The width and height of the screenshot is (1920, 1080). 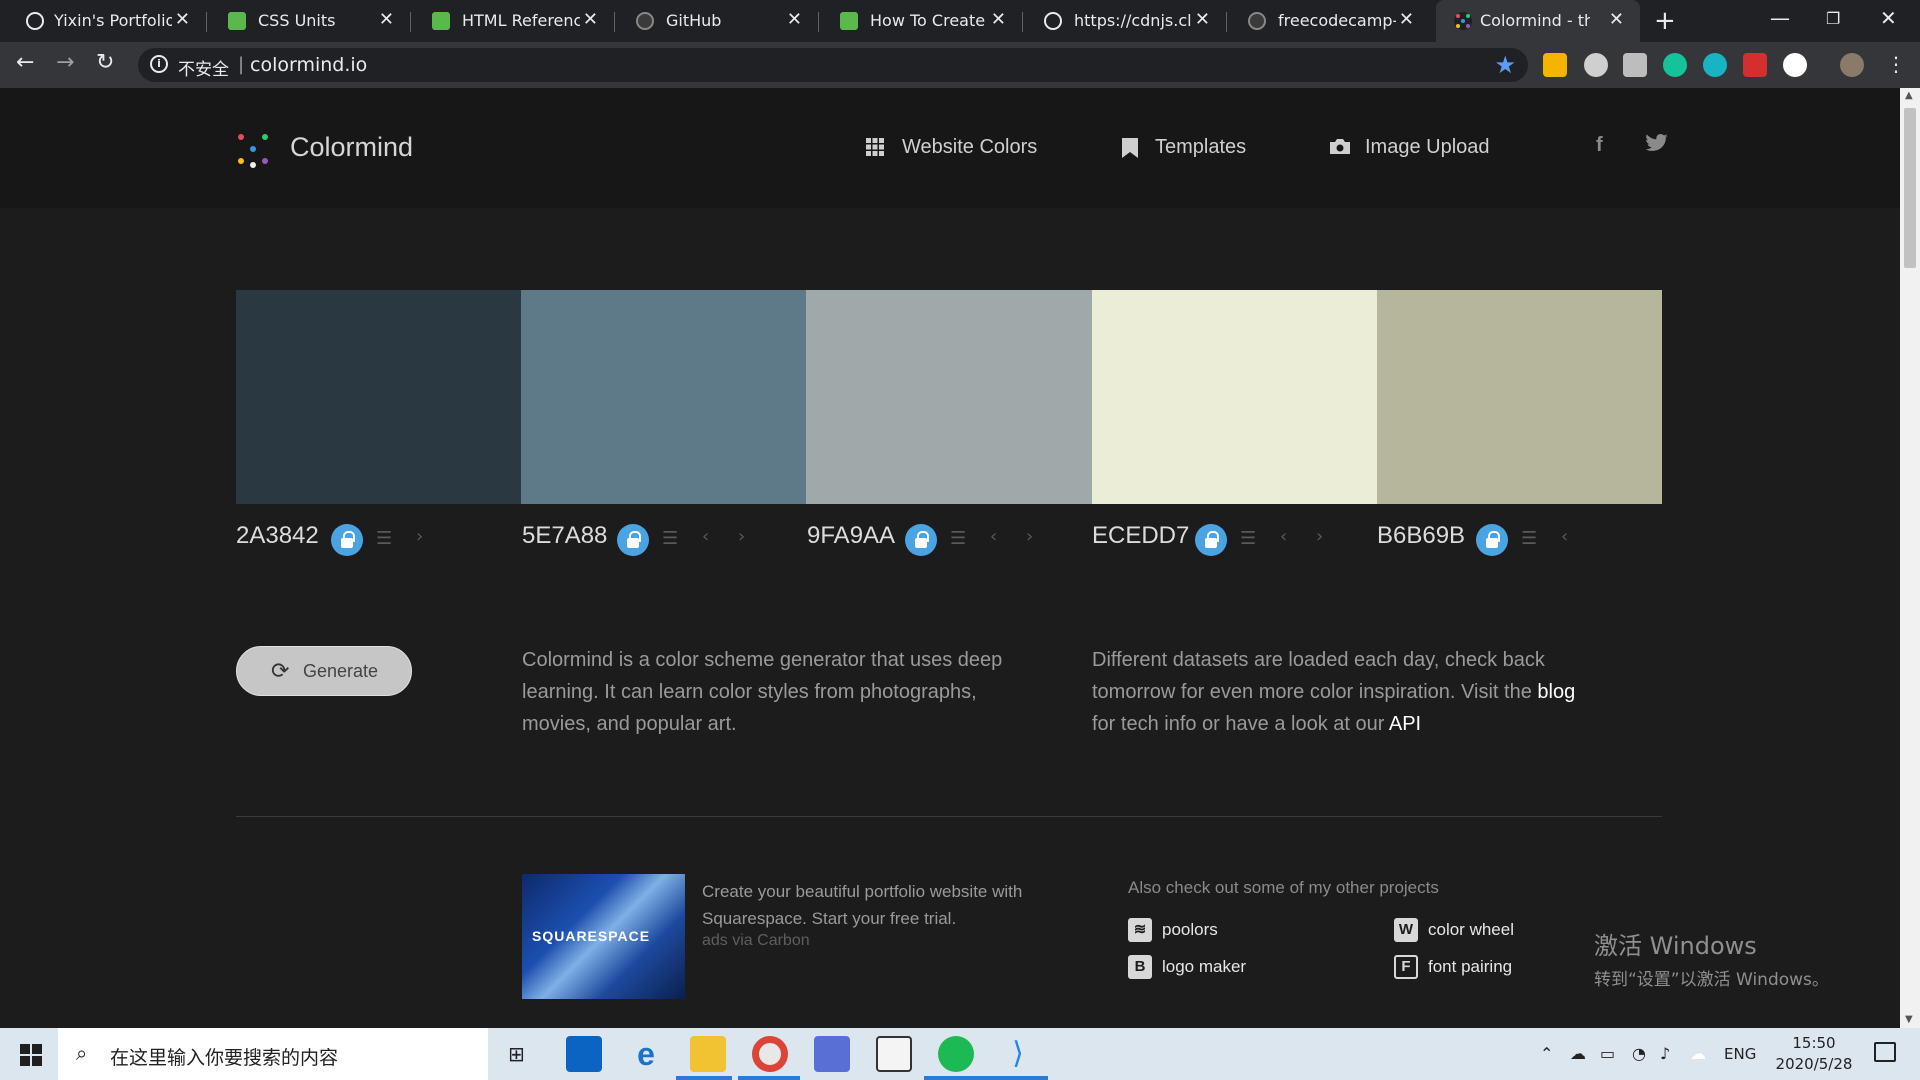 I want to click on tab-cdnjs: https://cdnjs.clou ✕, so click(x=1124, y=21).